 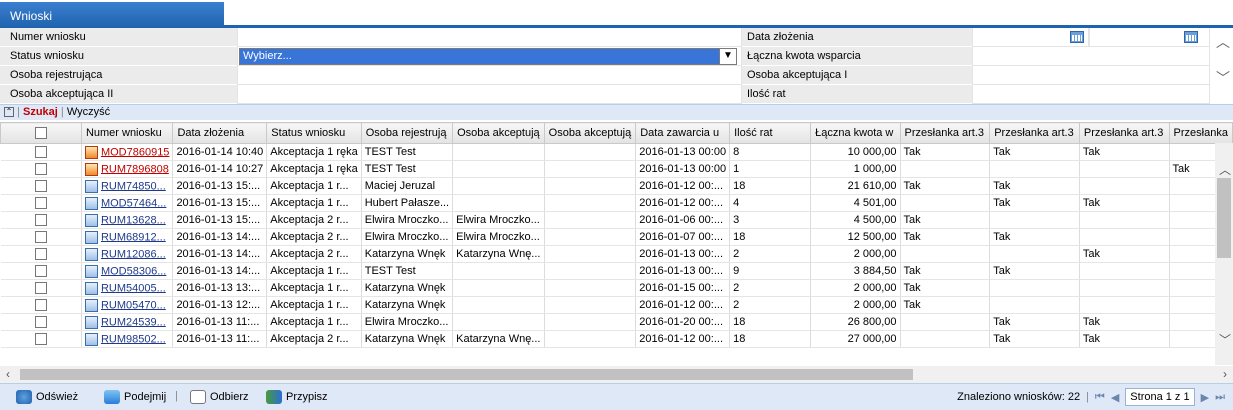 I want to click on release-button: Odbierz, so click(x=219, y=397).